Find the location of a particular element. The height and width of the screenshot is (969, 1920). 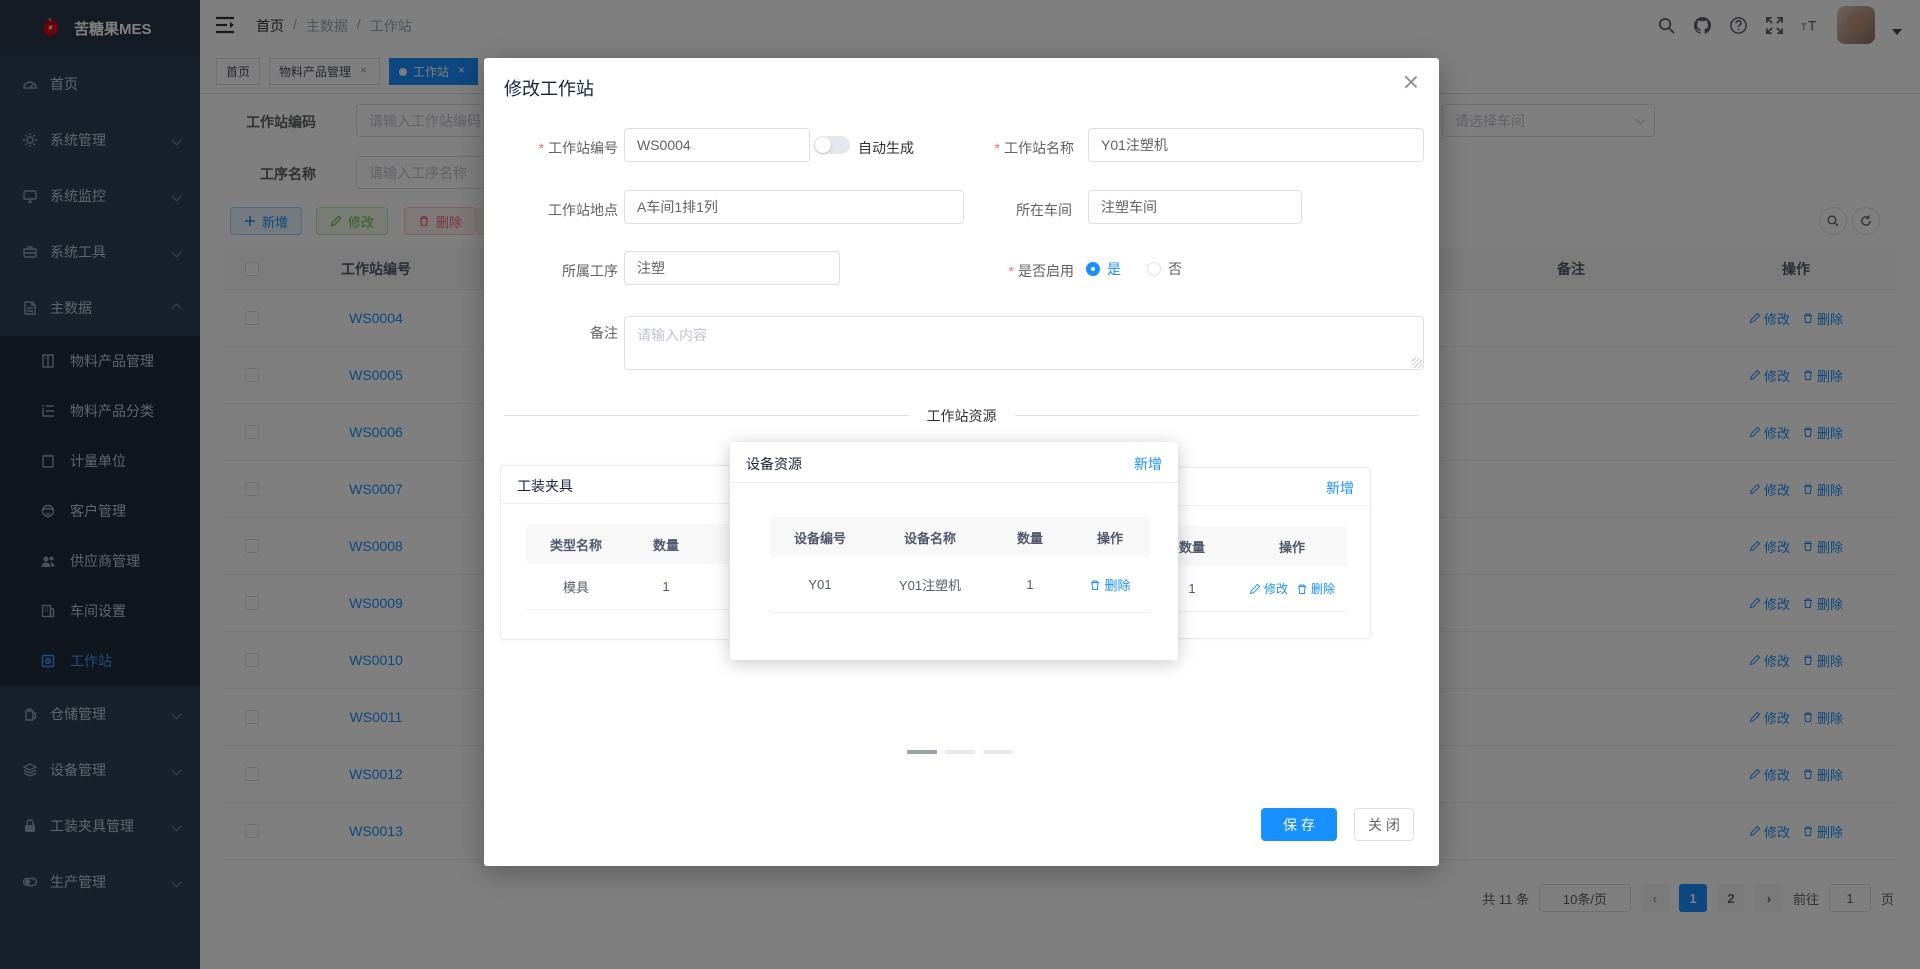

select-value: 注塑 is located at coordinates (651, 268).